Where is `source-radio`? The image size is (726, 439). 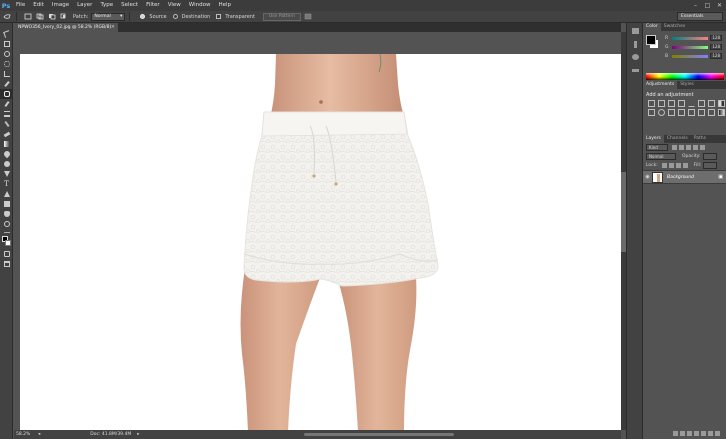 source-radio is located at coordinates (143, 16).